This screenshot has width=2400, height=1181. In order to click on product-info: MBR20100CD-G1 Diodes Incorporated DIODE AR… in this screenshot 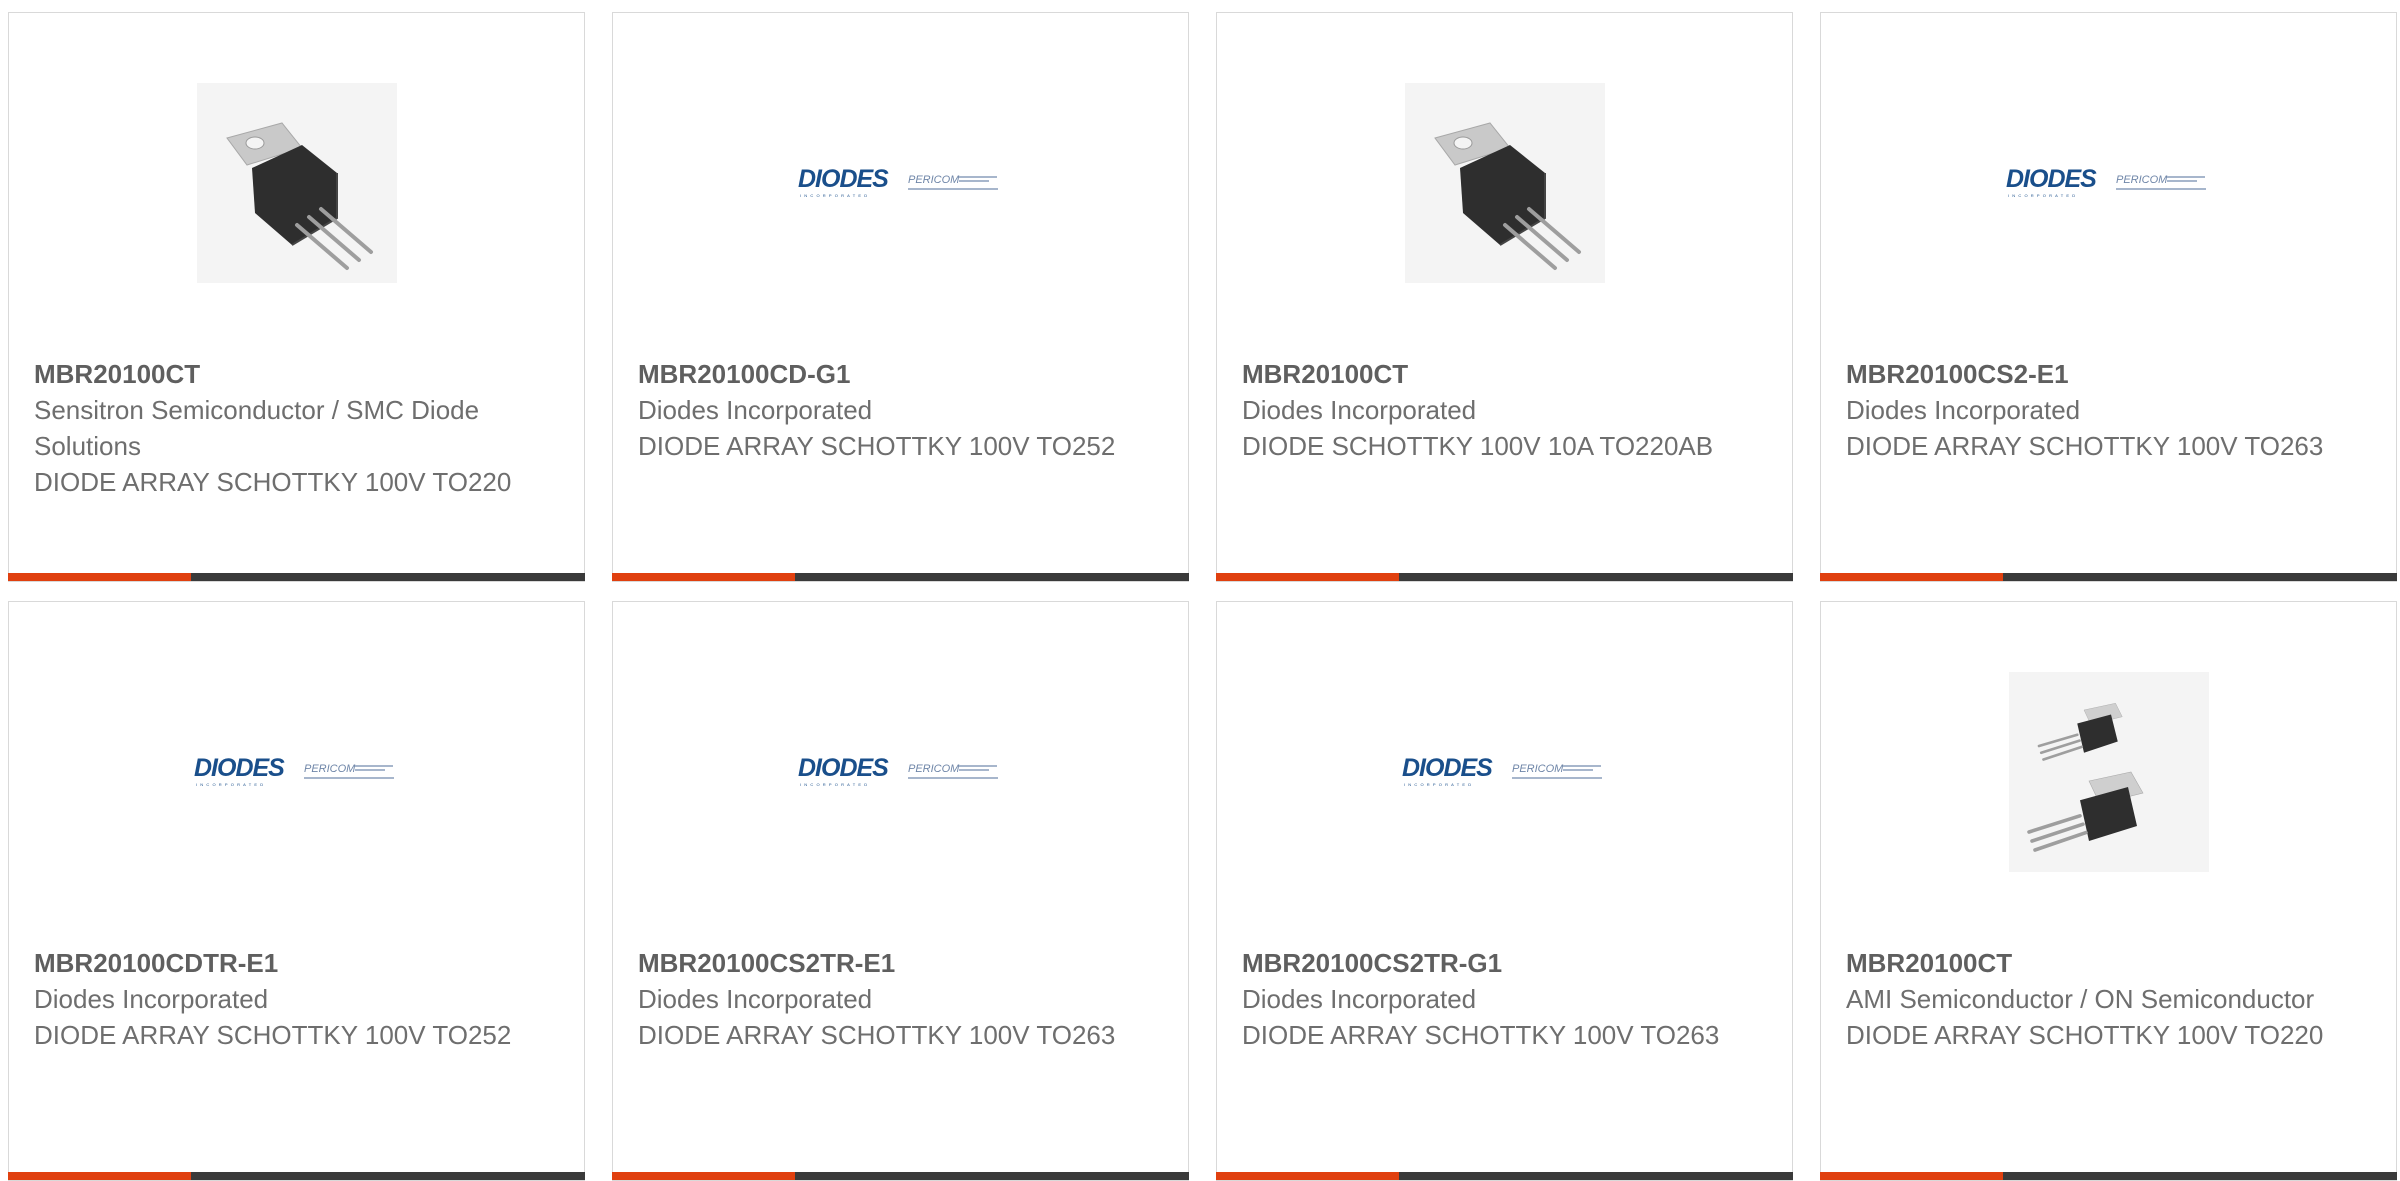, I will do `click(903, 410)`.